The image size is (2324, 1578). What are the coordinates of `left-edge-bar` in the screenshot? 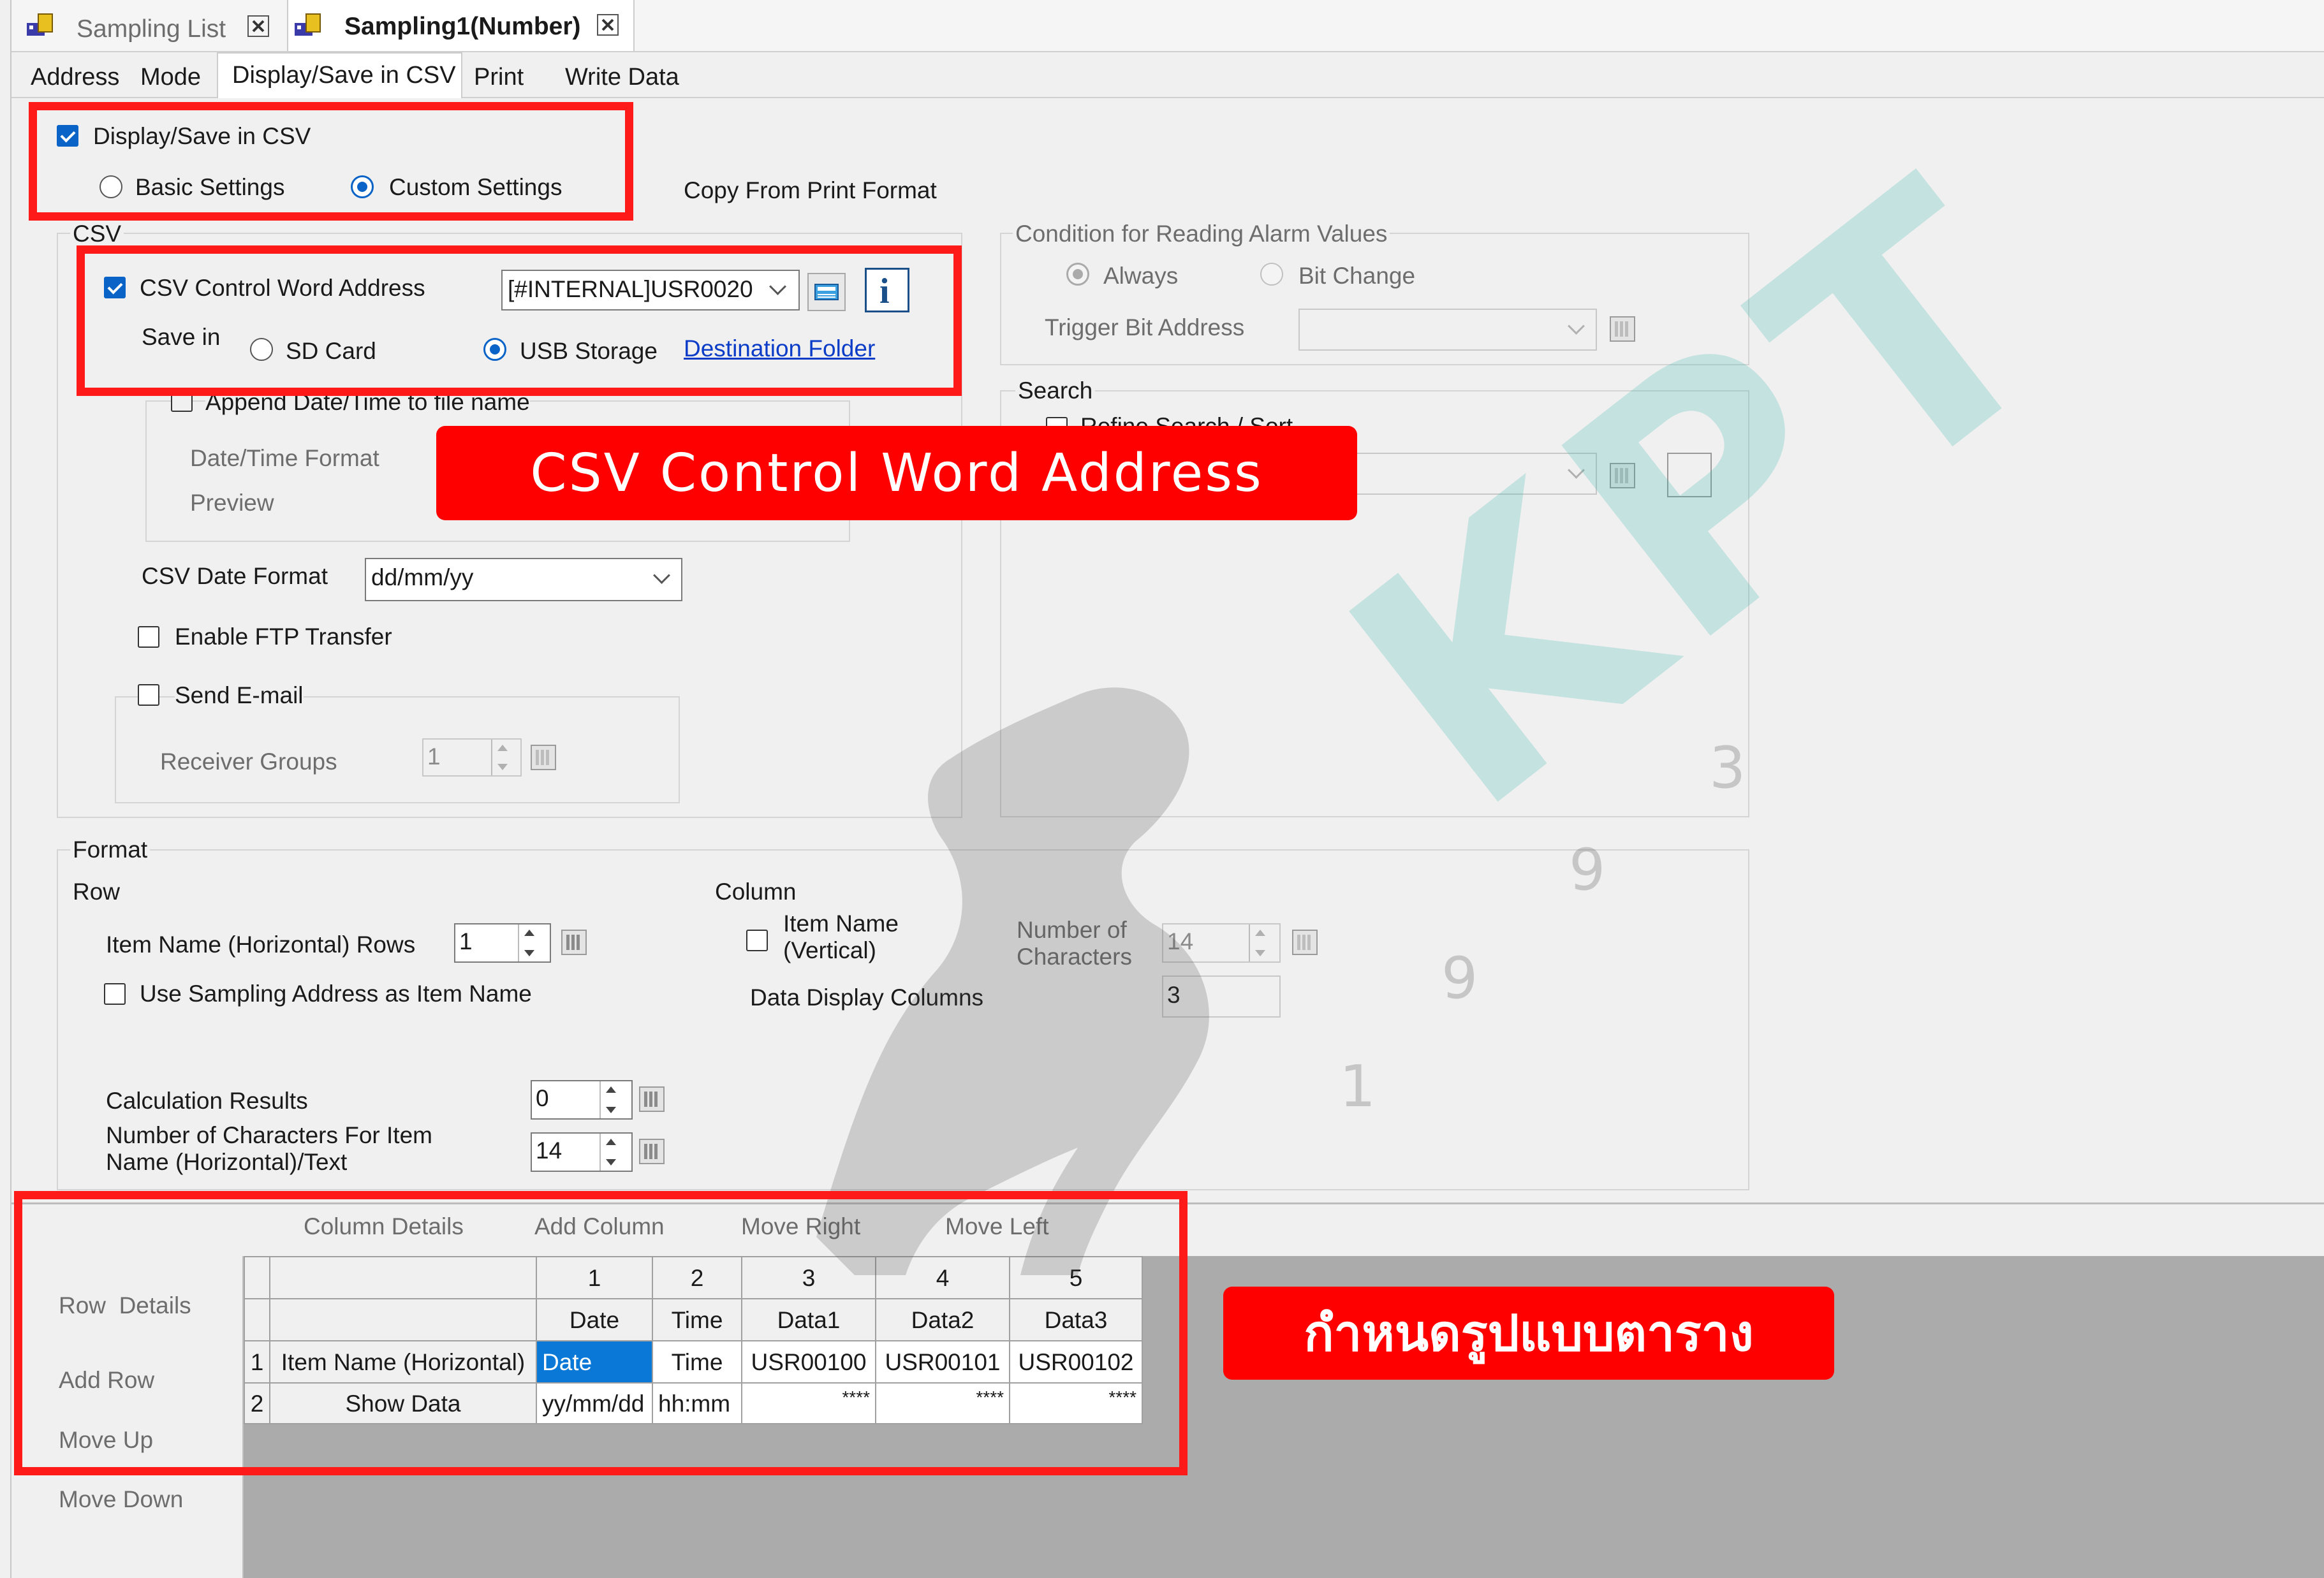 It's located at (6, 789).